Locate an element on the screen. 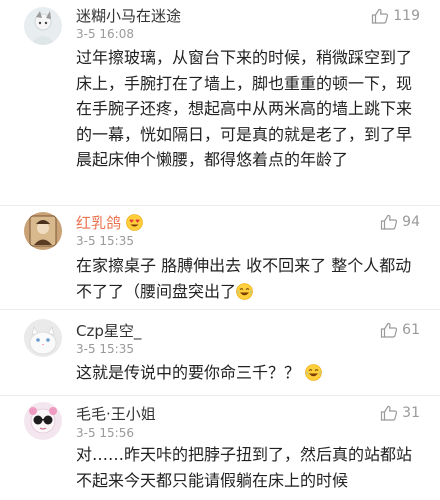 The height and width of the screenshot is (500, 440). like-button: 31 is located at coordinates (400, 413).